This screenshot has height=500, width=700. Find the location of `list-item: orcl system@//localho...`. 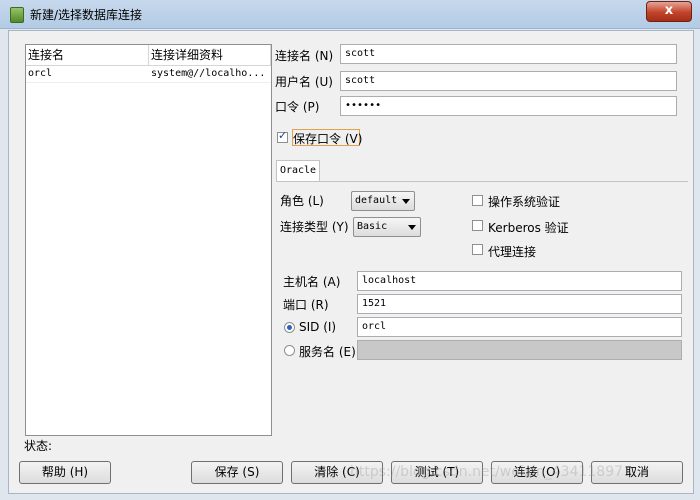

list-item: orcl system@//localho... is located at coordinates (148, 74).